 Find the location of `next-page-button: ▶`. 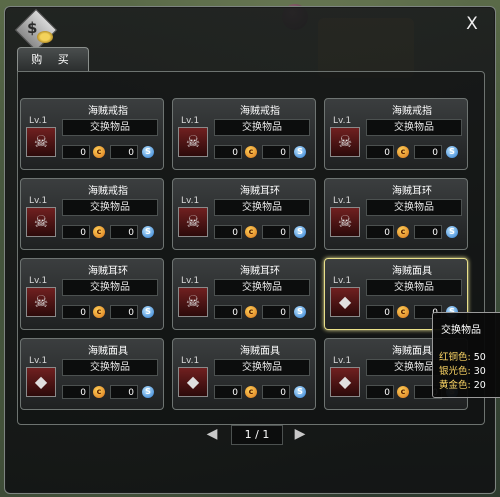

next-page-button: ▶ is located at coordinates (300, 434).